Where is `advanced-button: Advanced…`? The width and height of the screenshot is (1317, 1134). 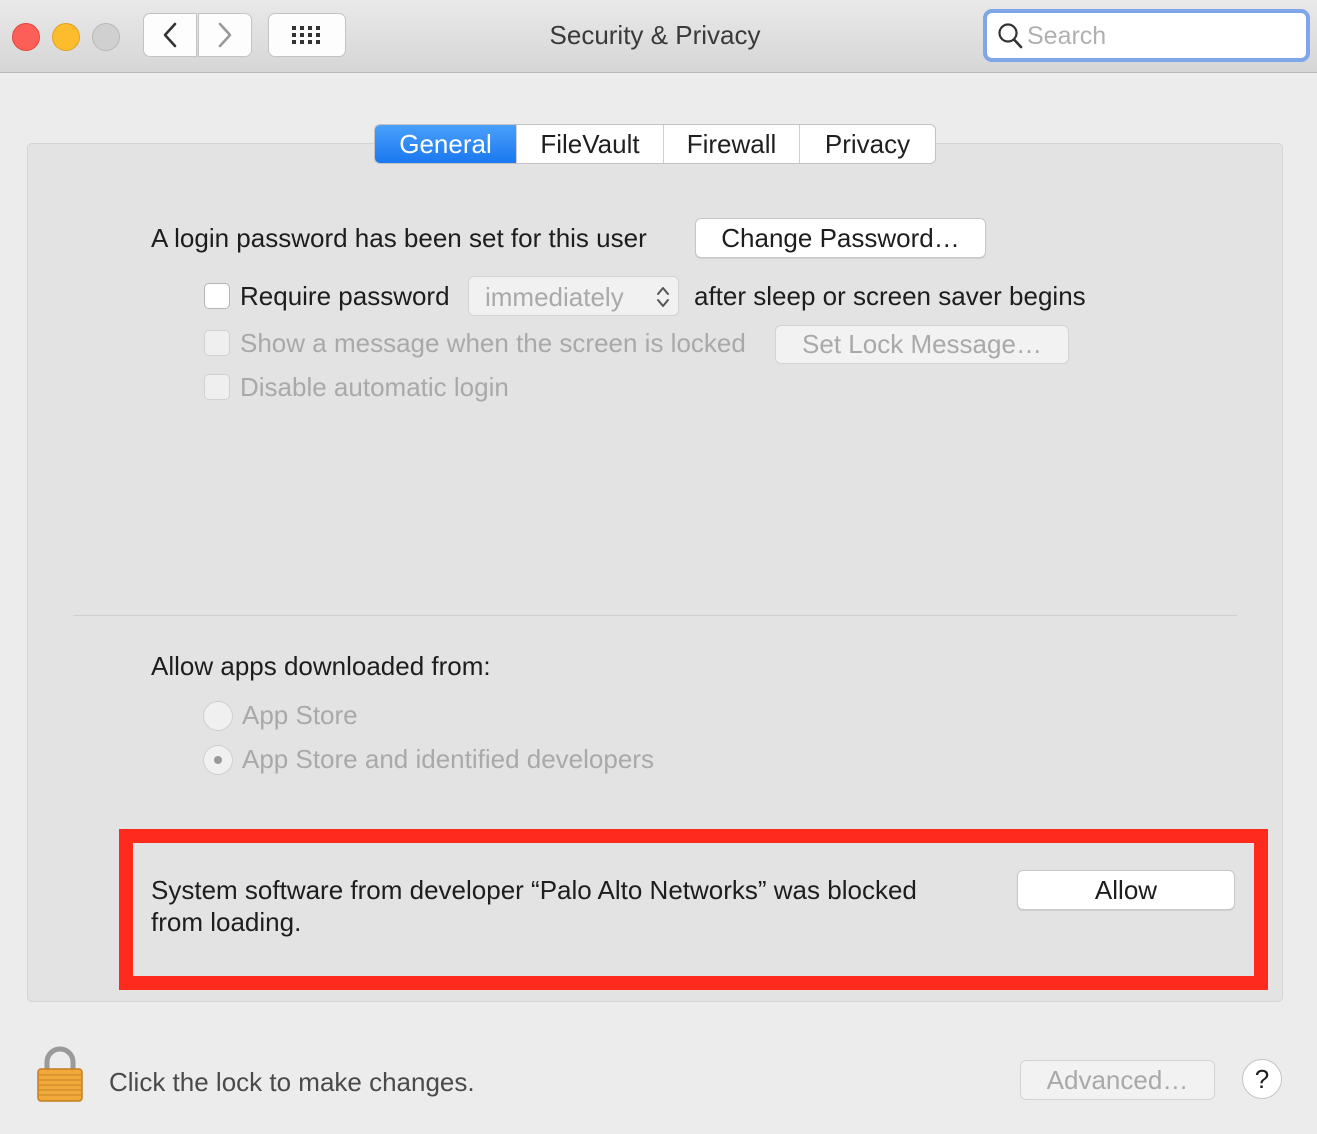
advanced-button: Advanced… is located at coordinates (1117, 1080).